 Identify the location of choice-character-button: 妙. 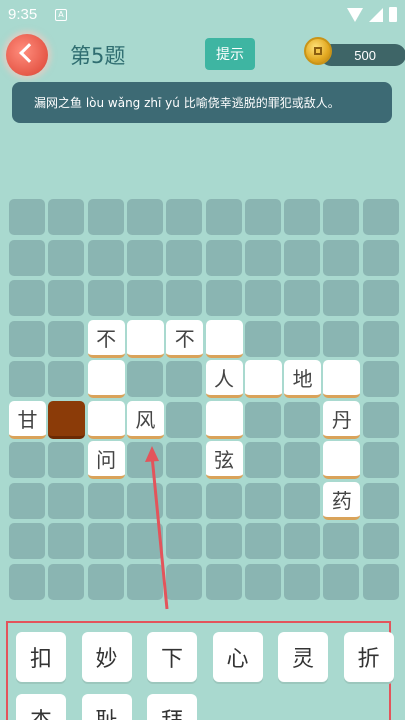
(106, 657).